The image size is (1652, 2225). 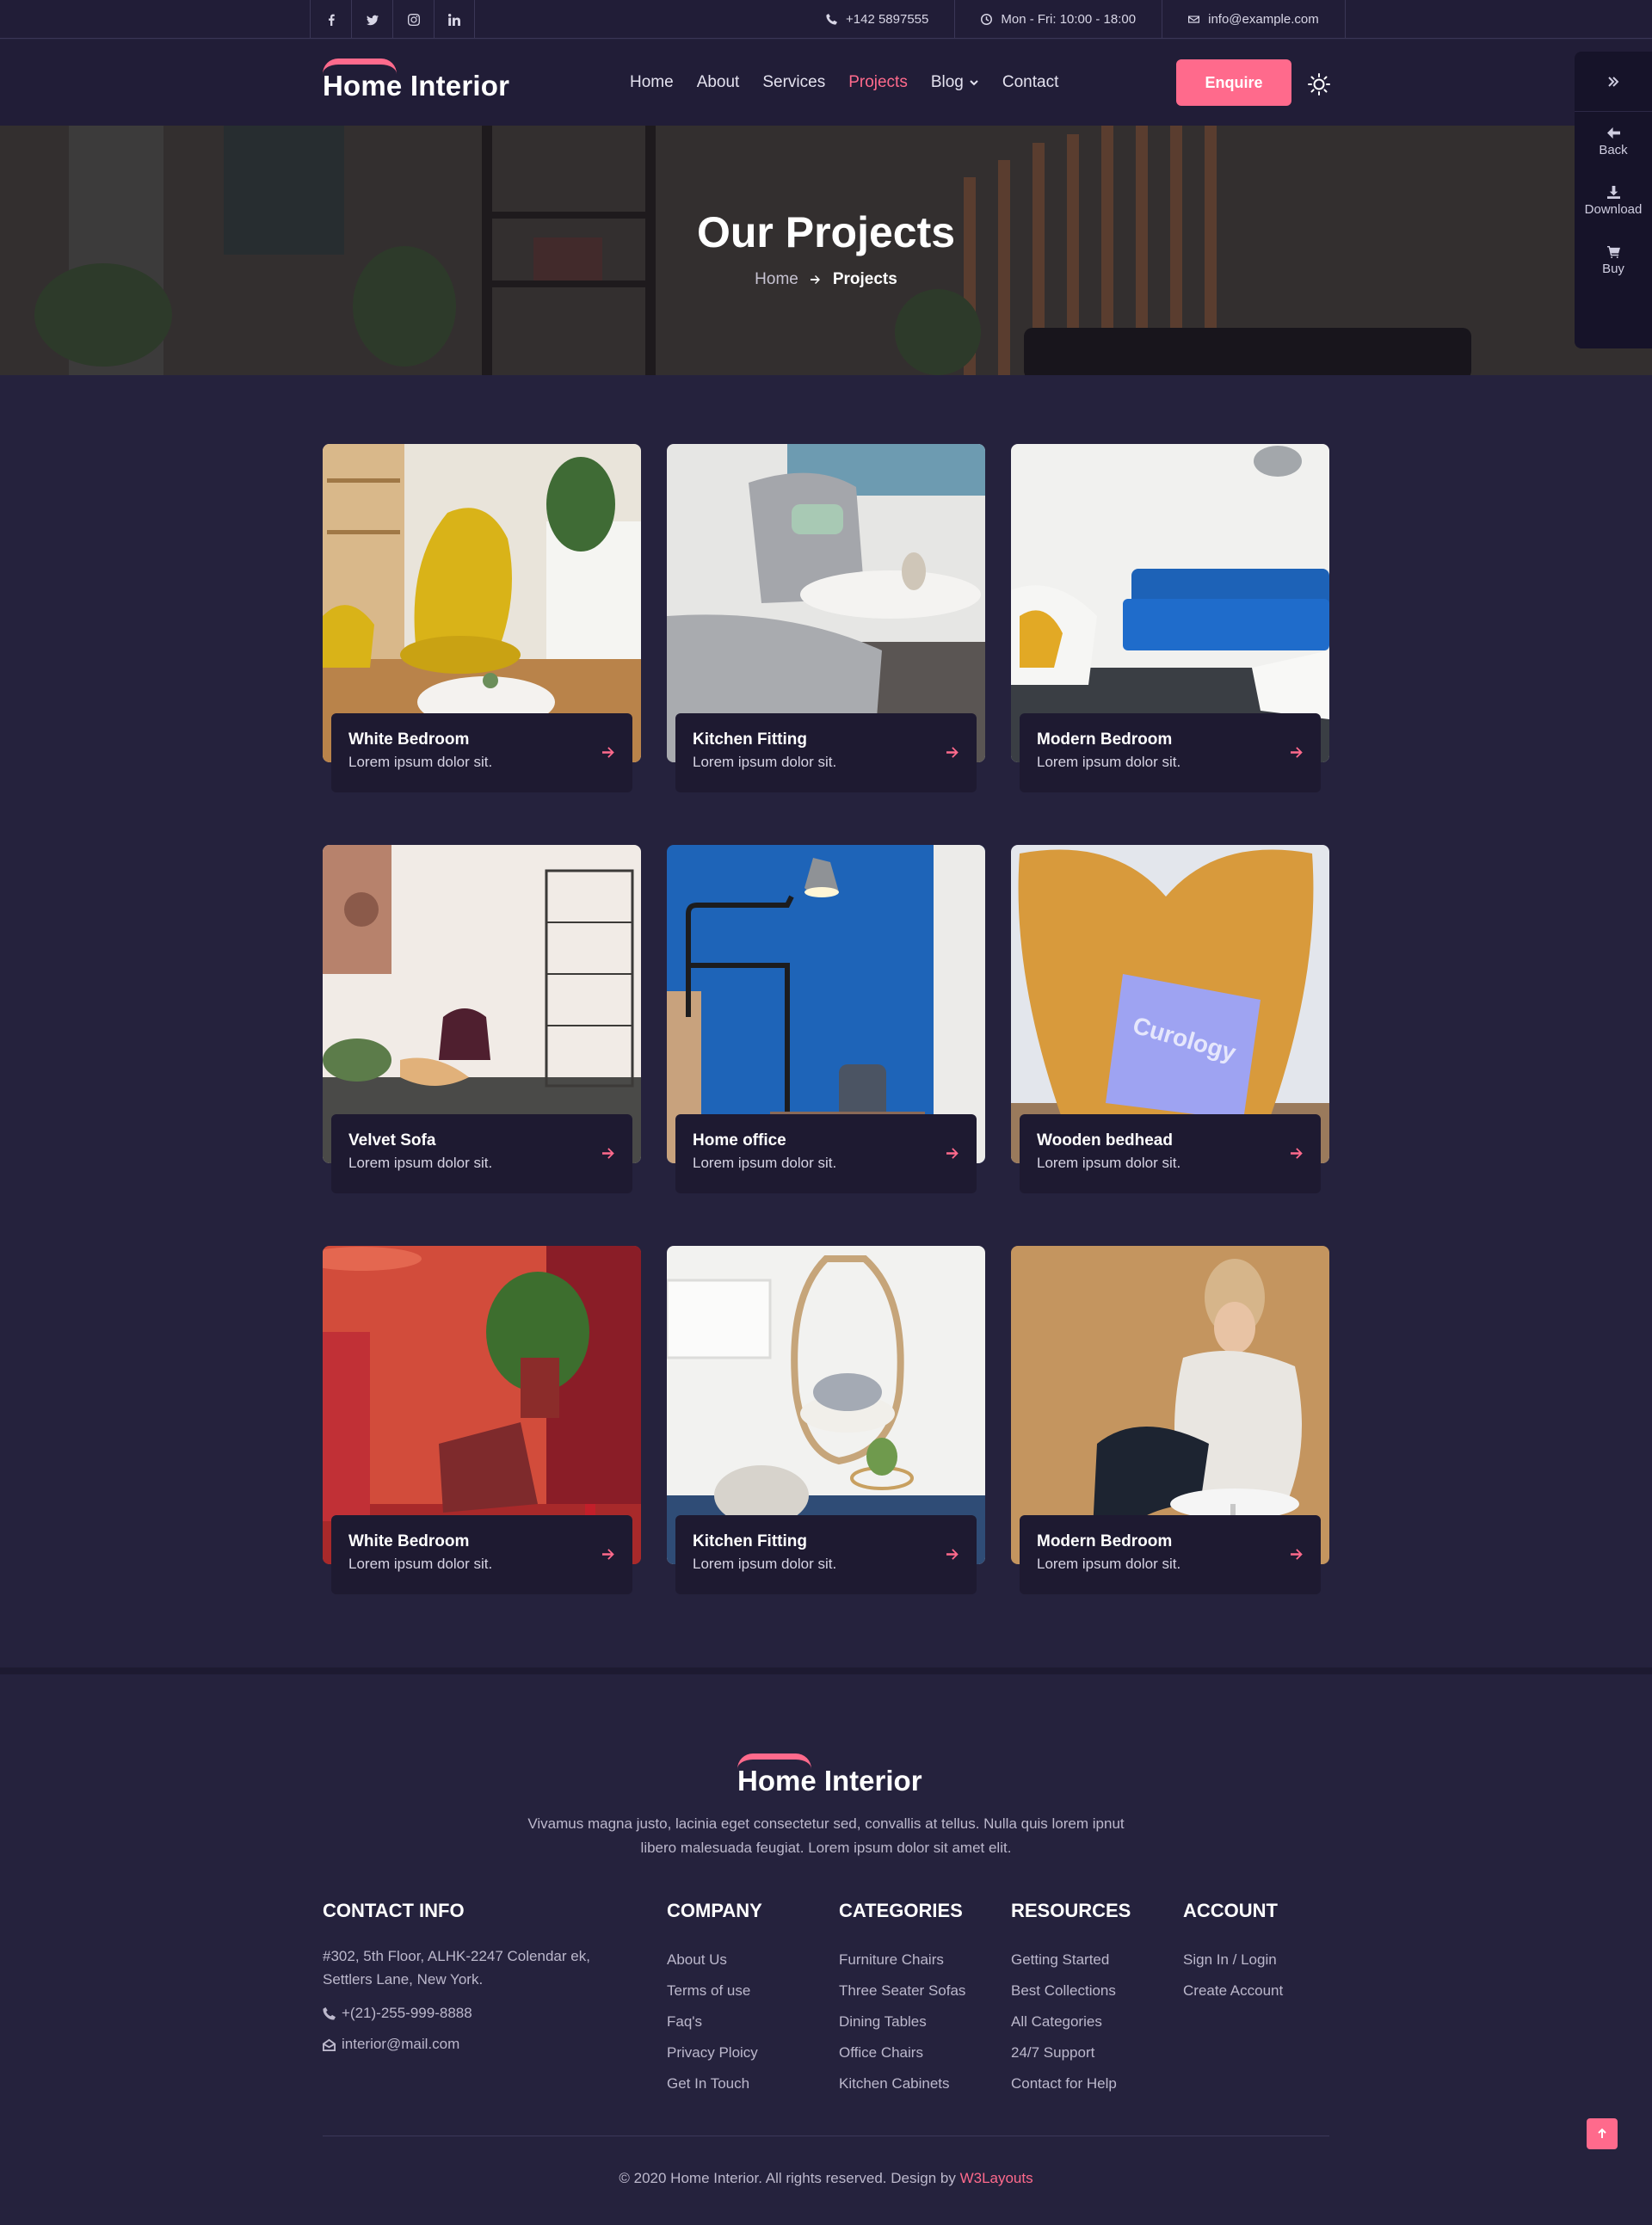 What do you see at coordinates (887, 20) in the screenshot?
I see `topbar-phone-text: +142 5897555` at bounding box center [887, 20].